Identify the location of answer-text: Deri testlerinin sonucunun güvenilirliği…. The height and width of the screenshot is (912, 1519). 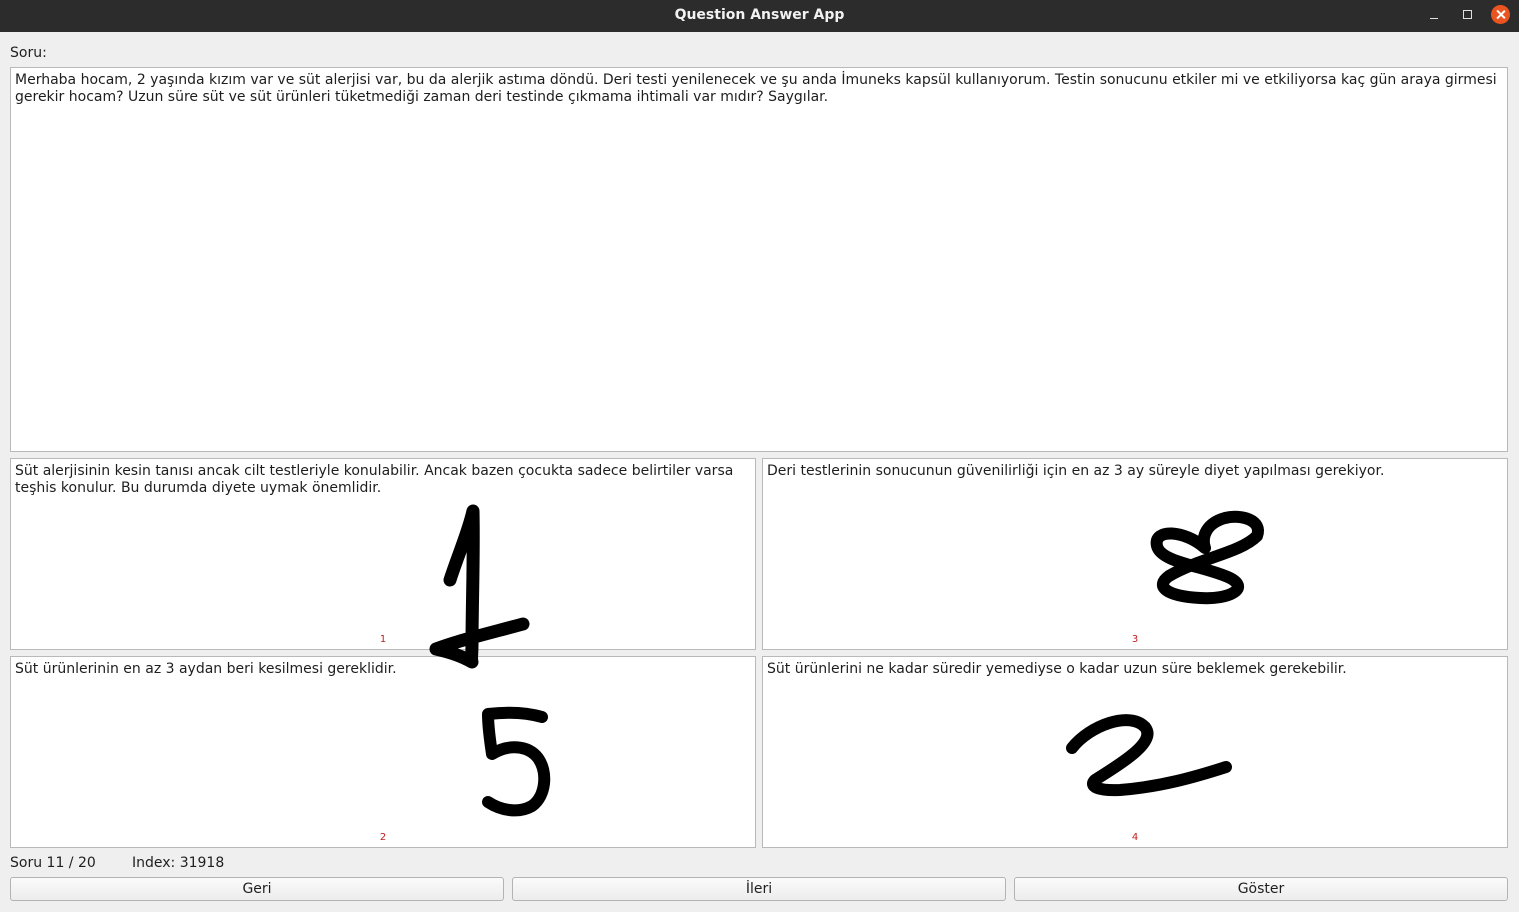
(1076, 471).